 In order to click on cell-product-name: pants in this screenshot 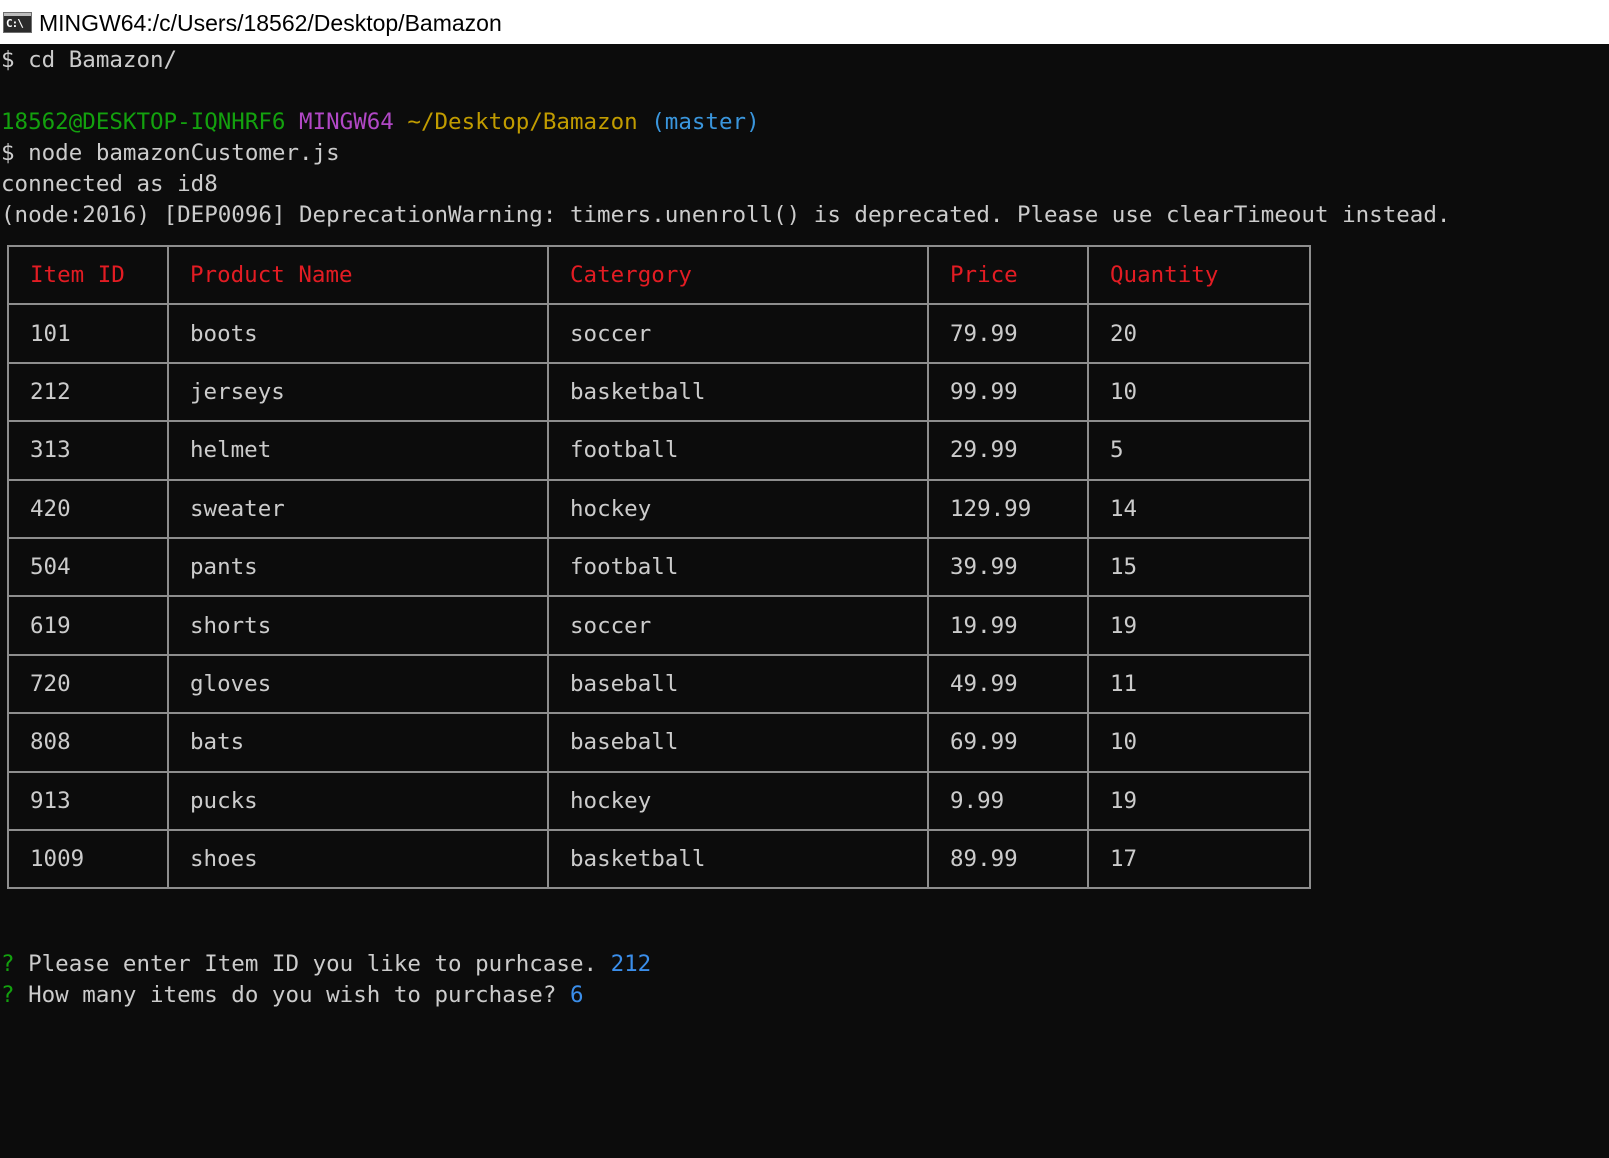, I will do `click(358, 567)`.